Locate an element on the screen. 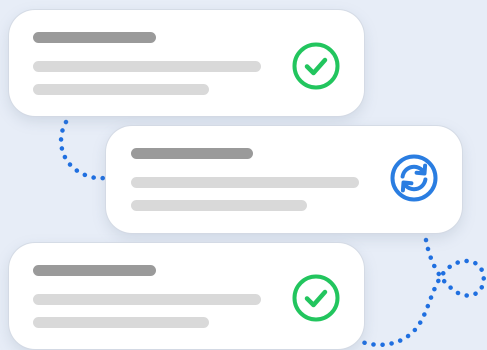 The image size is (487, 350). connector-path-bottom is located at coordinates (422, 292).